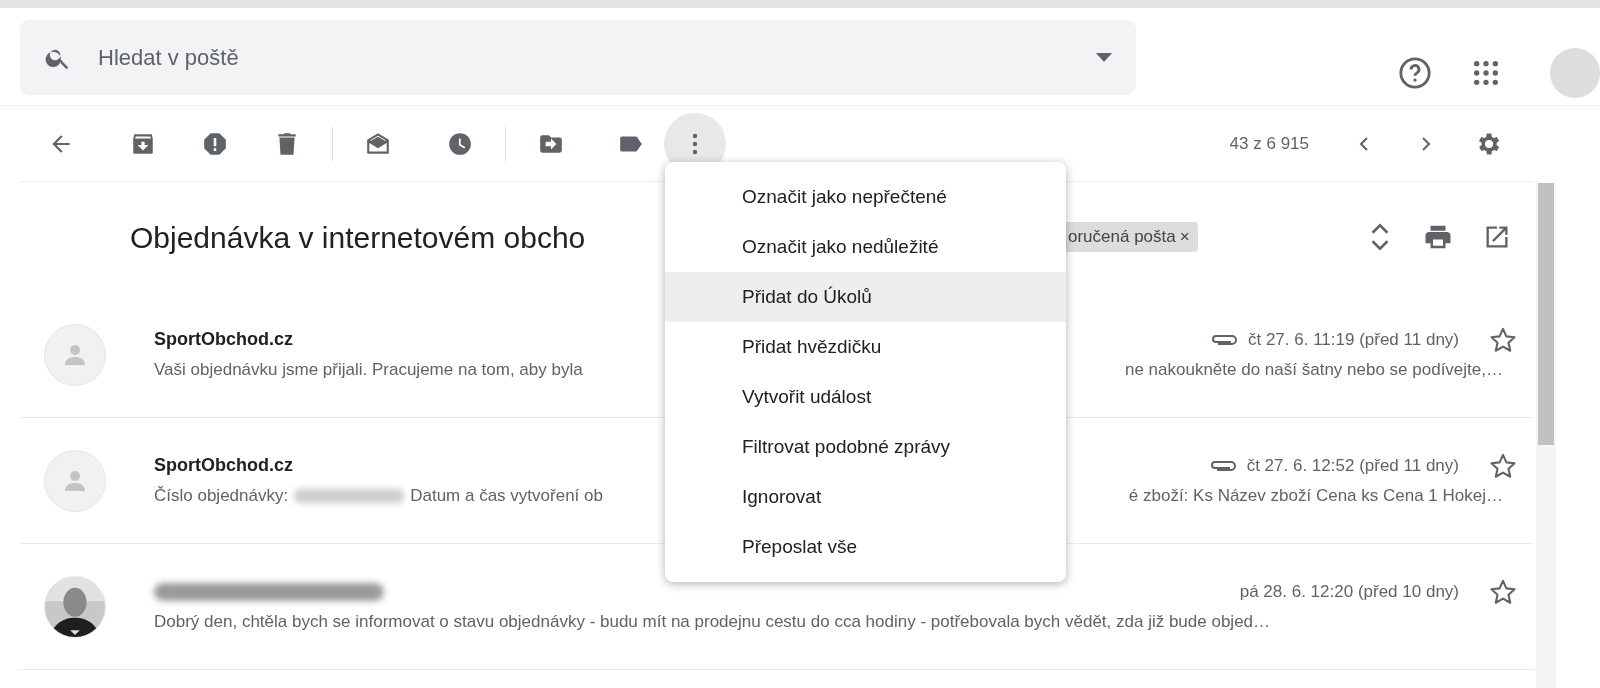  Describe the element at coordinates (1349, 591) in the screenshot. I see `message-date: pá 28. 6. 12:20 (před 10 dny)` at that location.